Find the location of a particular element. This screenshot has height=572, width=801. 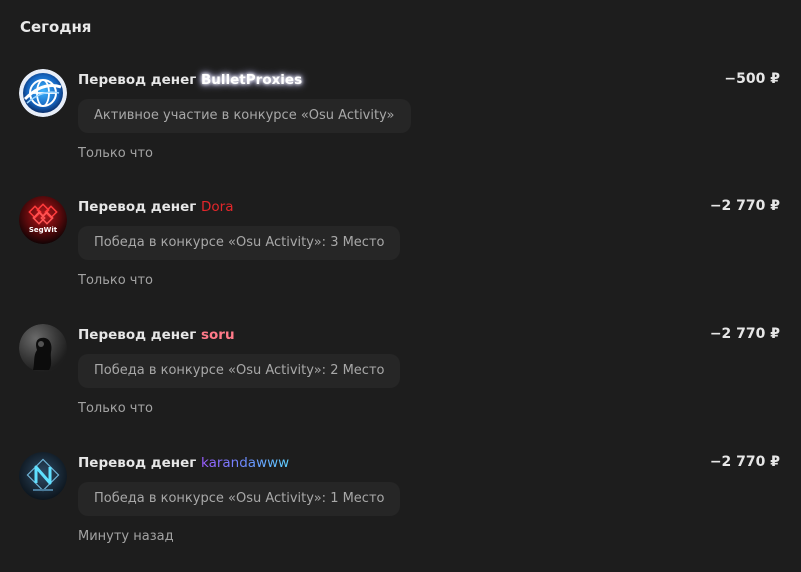

segwit-logo-icon: SegWit is located at coordinates (43, 220).